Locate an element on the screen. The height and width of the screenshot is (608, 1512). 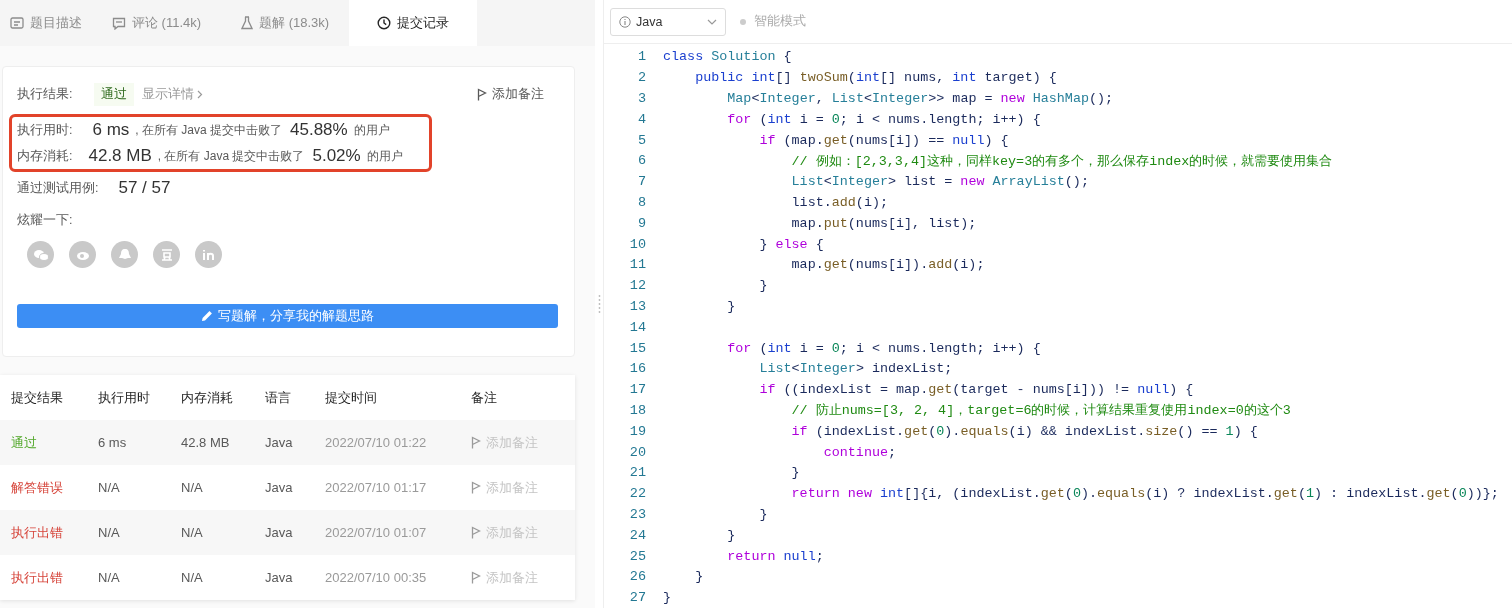
chevron-down-icon is located at coordinates (712, 21).